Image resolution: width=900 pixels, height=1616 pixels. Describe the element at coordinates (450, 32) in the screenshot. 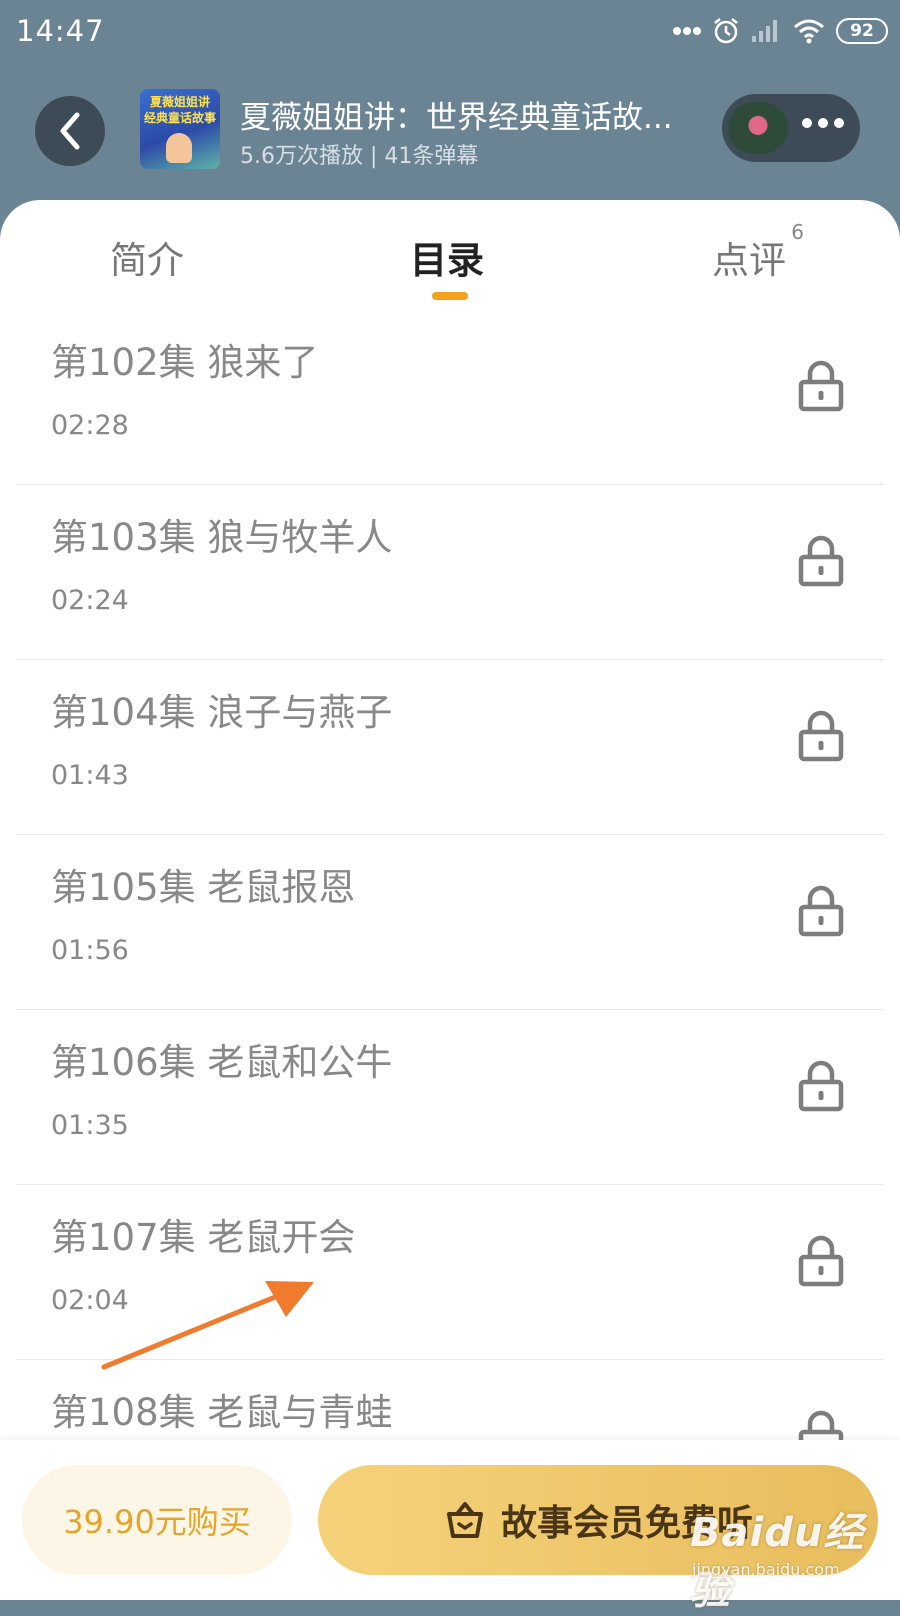

I see `status-bar: 14:47 92` at that location.